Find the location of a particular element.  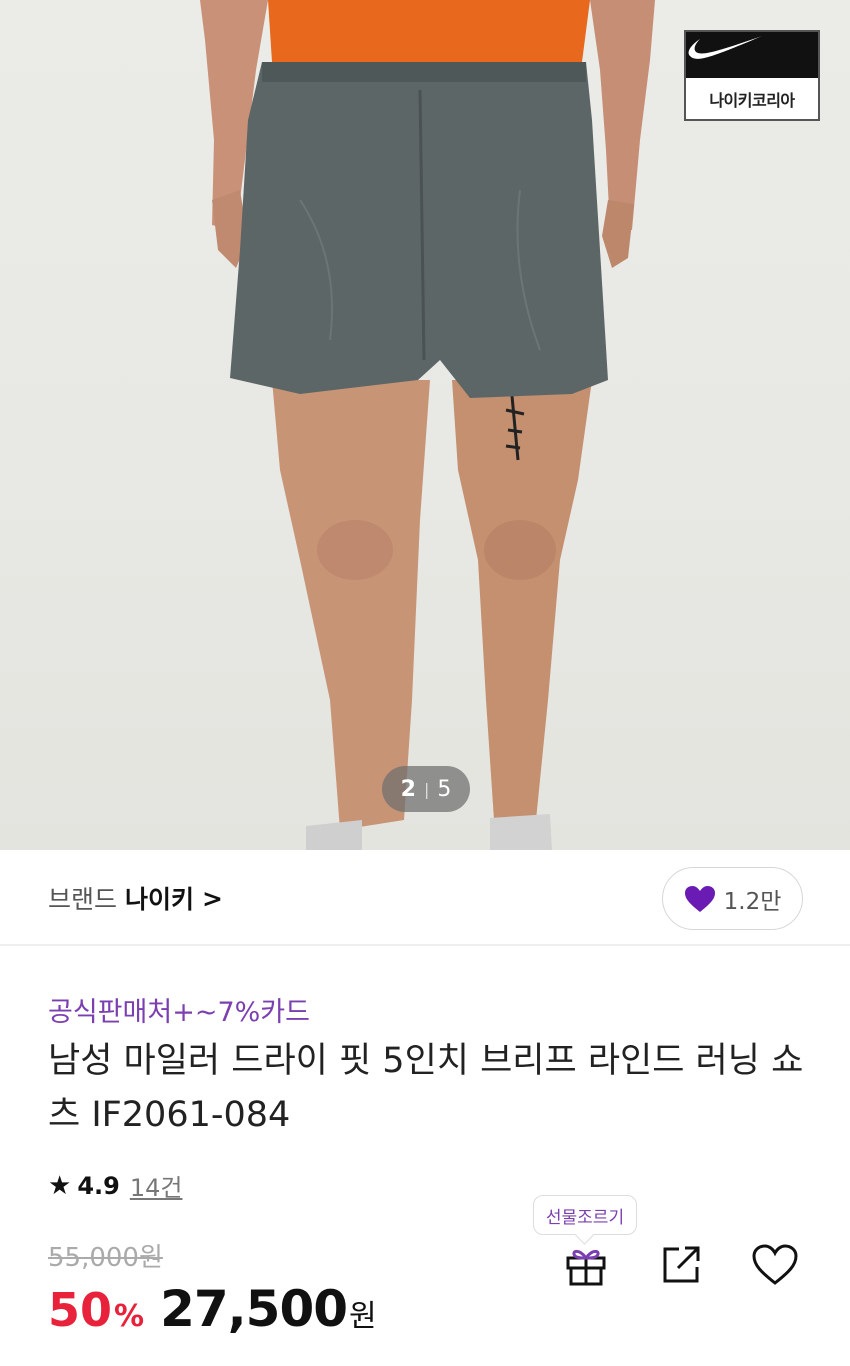

heart-outline-icon is located at coordinates (775, 1264).